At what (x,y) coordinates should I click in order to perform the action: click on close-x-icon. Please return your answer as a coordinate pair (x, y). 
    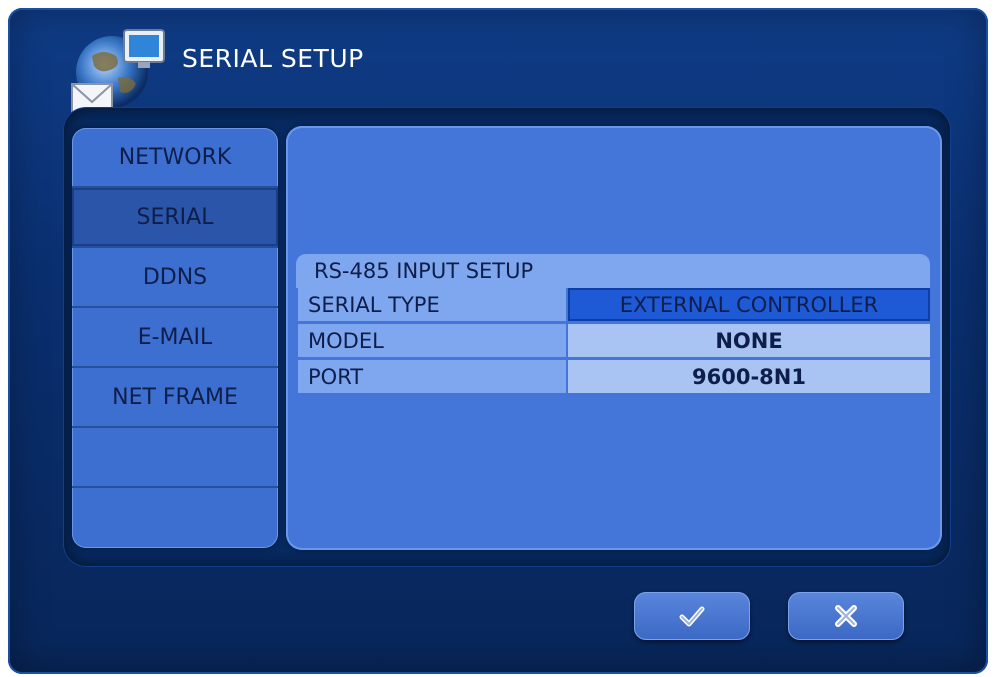
    Looking at the image, I should click on (846, 616).